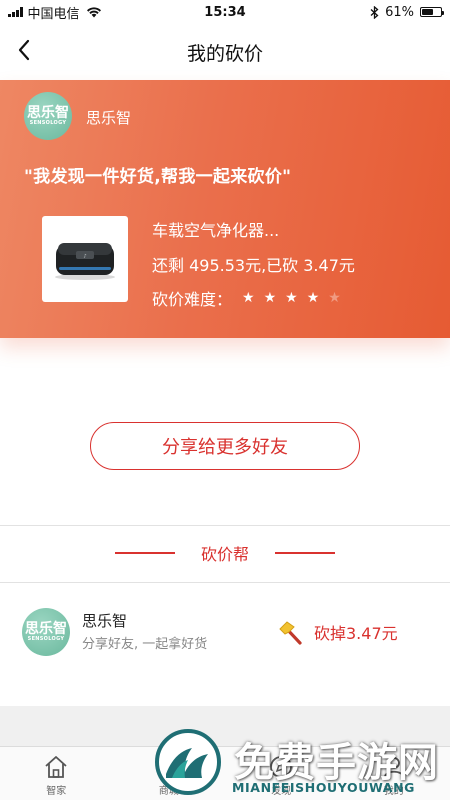 The image size is (450, 800). Describe the element at coordinates (393, 767) in the screenshot. I see `profile-icon` at that location.